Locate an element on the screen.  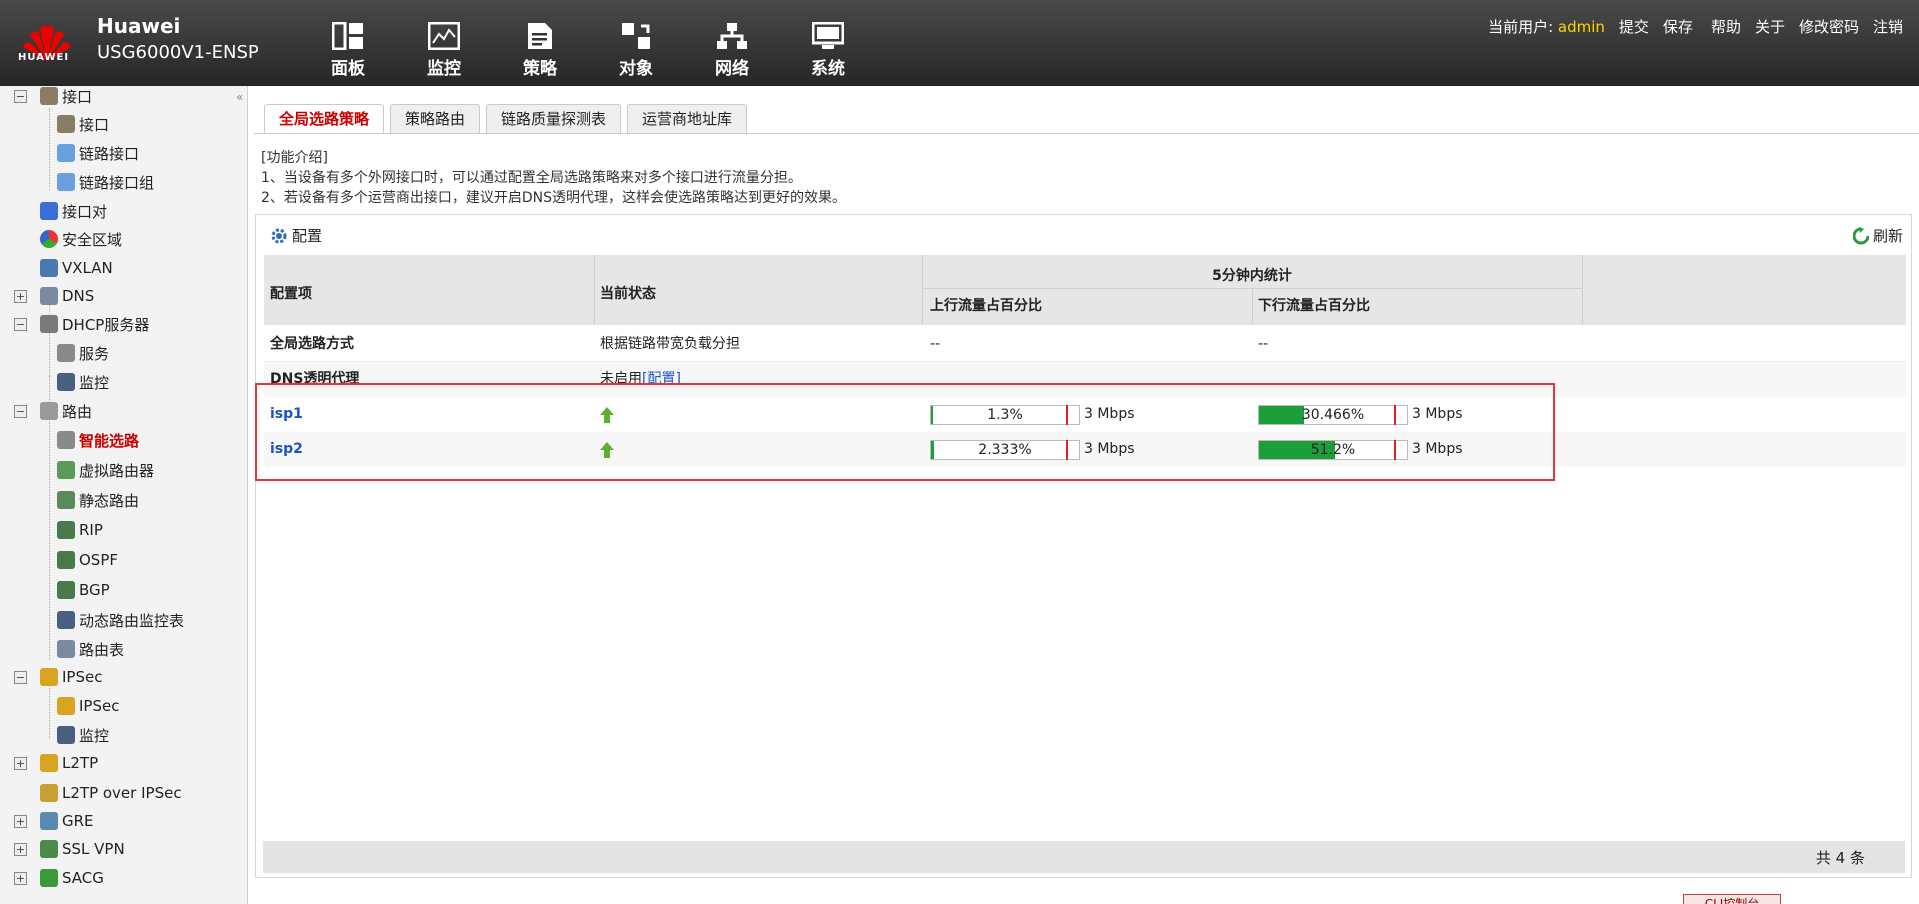
username: admin is located at coordinates (1581, 27).